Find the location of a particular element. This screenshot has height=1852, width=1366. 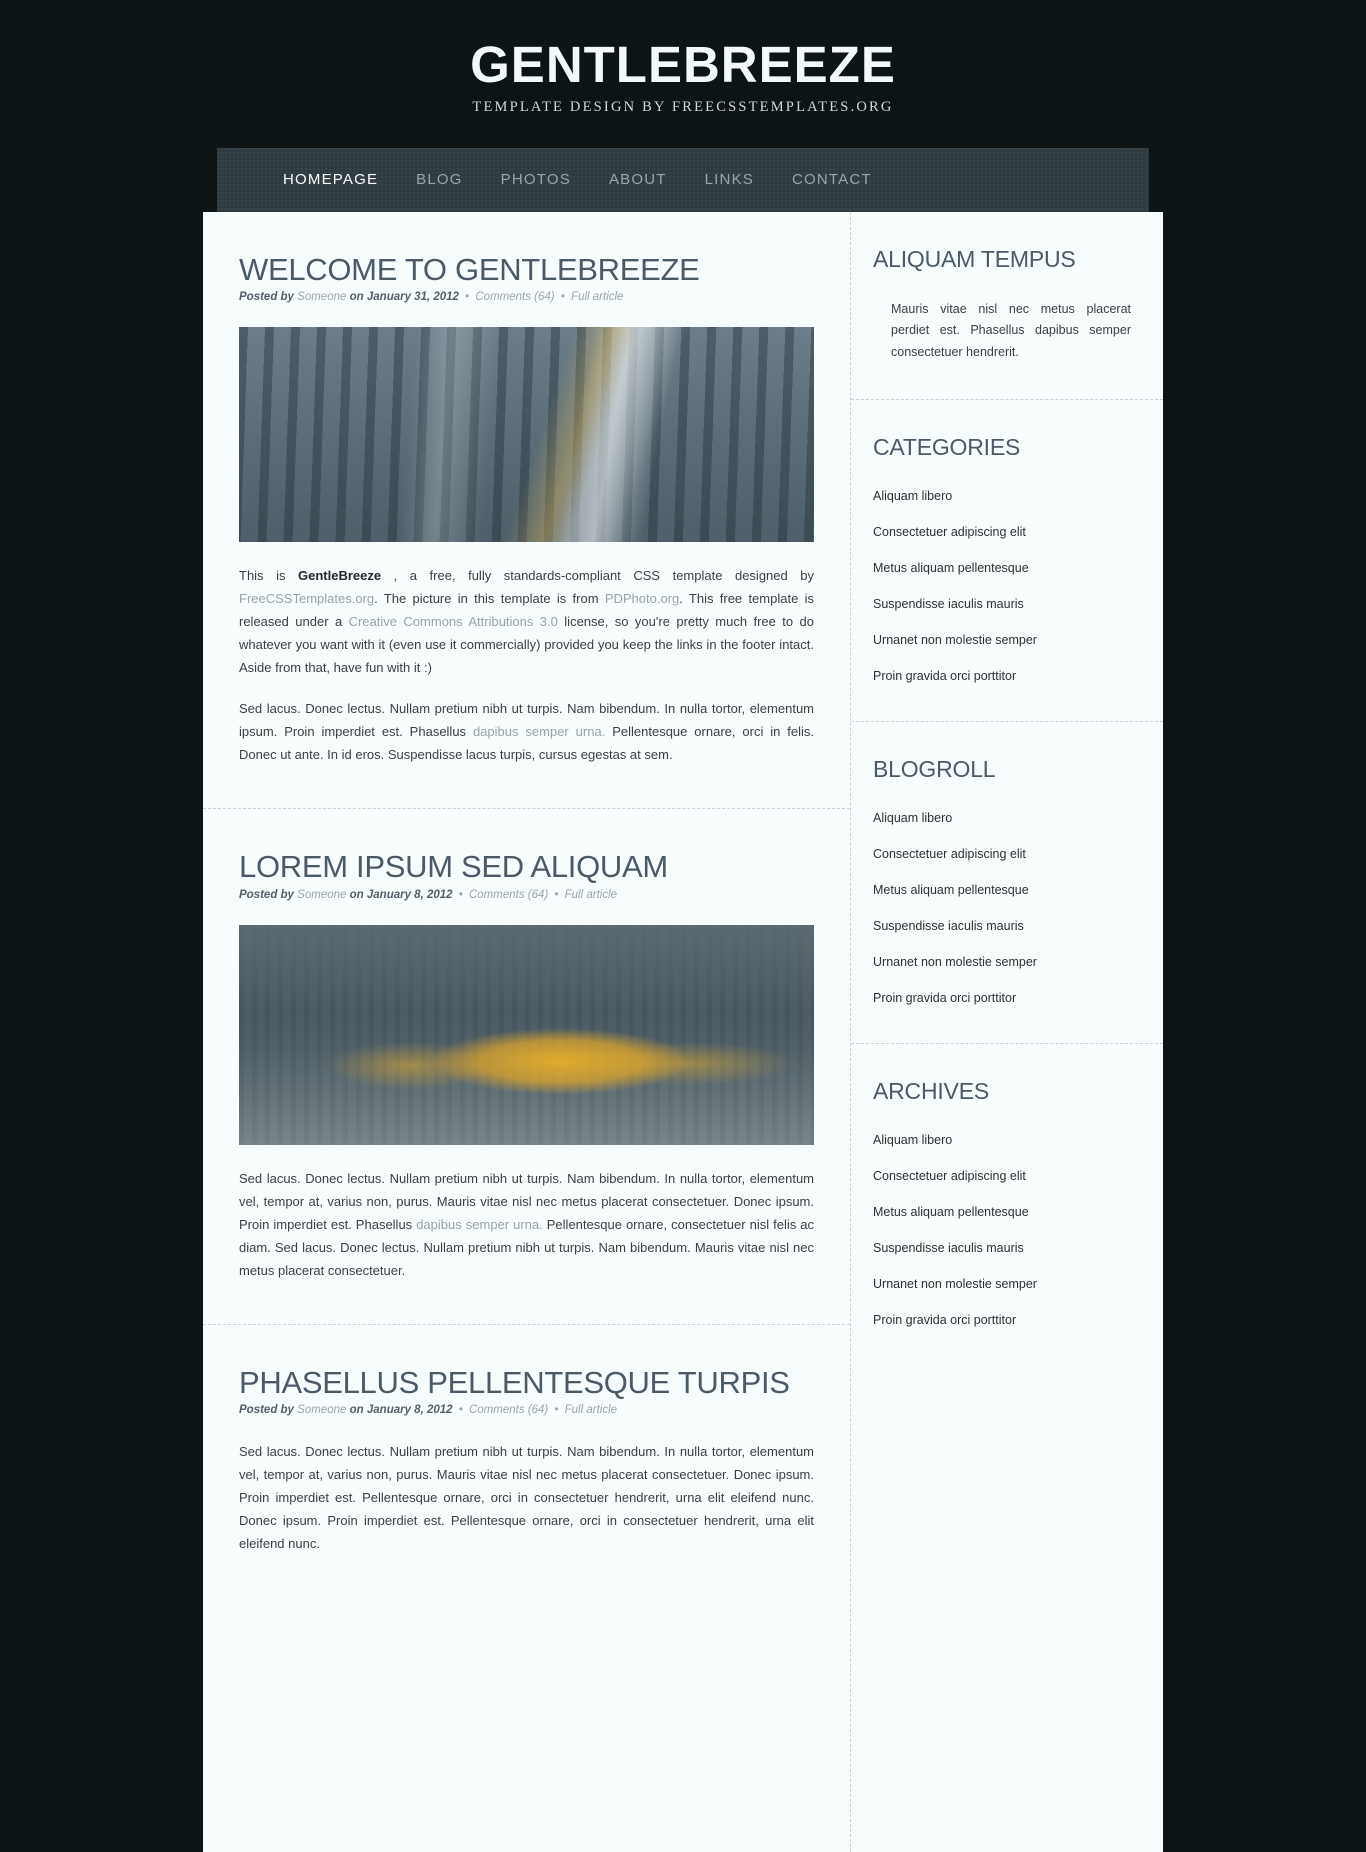

nav-link-photos: PHOTOS is located at coordinates (555, 180).